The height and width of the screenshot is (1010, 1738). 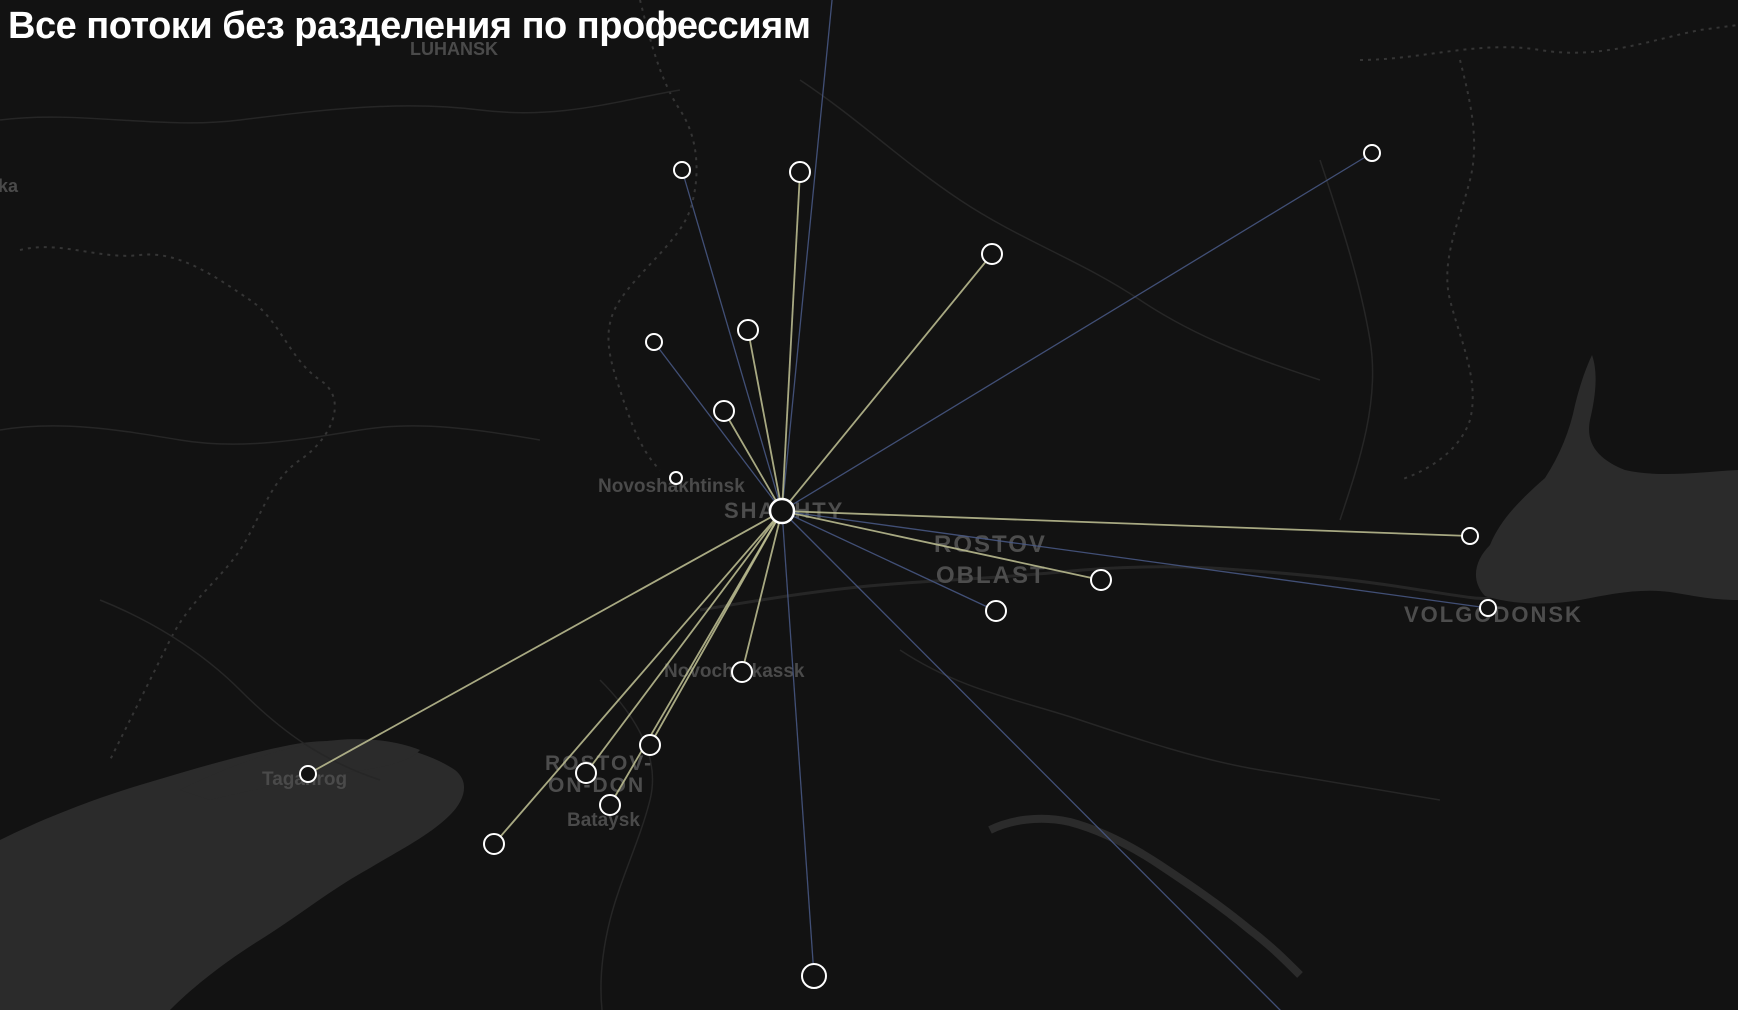 I want to click on node-taganrog, so click(x=308, y=774).